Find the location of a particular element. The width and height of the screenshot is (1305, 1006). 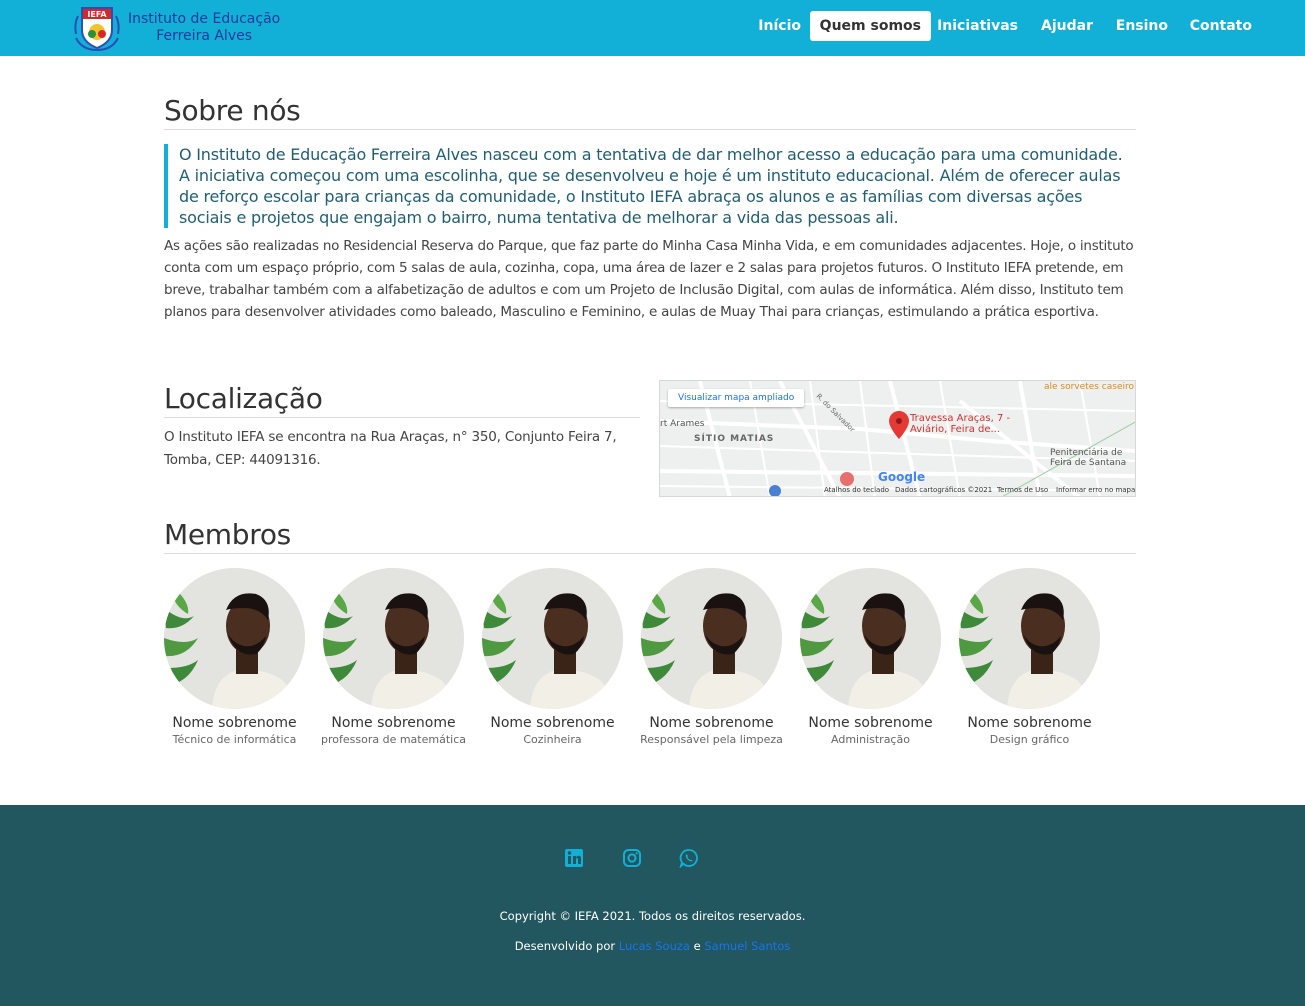

logo-text: IEFA is located at coordinates (97, 14).